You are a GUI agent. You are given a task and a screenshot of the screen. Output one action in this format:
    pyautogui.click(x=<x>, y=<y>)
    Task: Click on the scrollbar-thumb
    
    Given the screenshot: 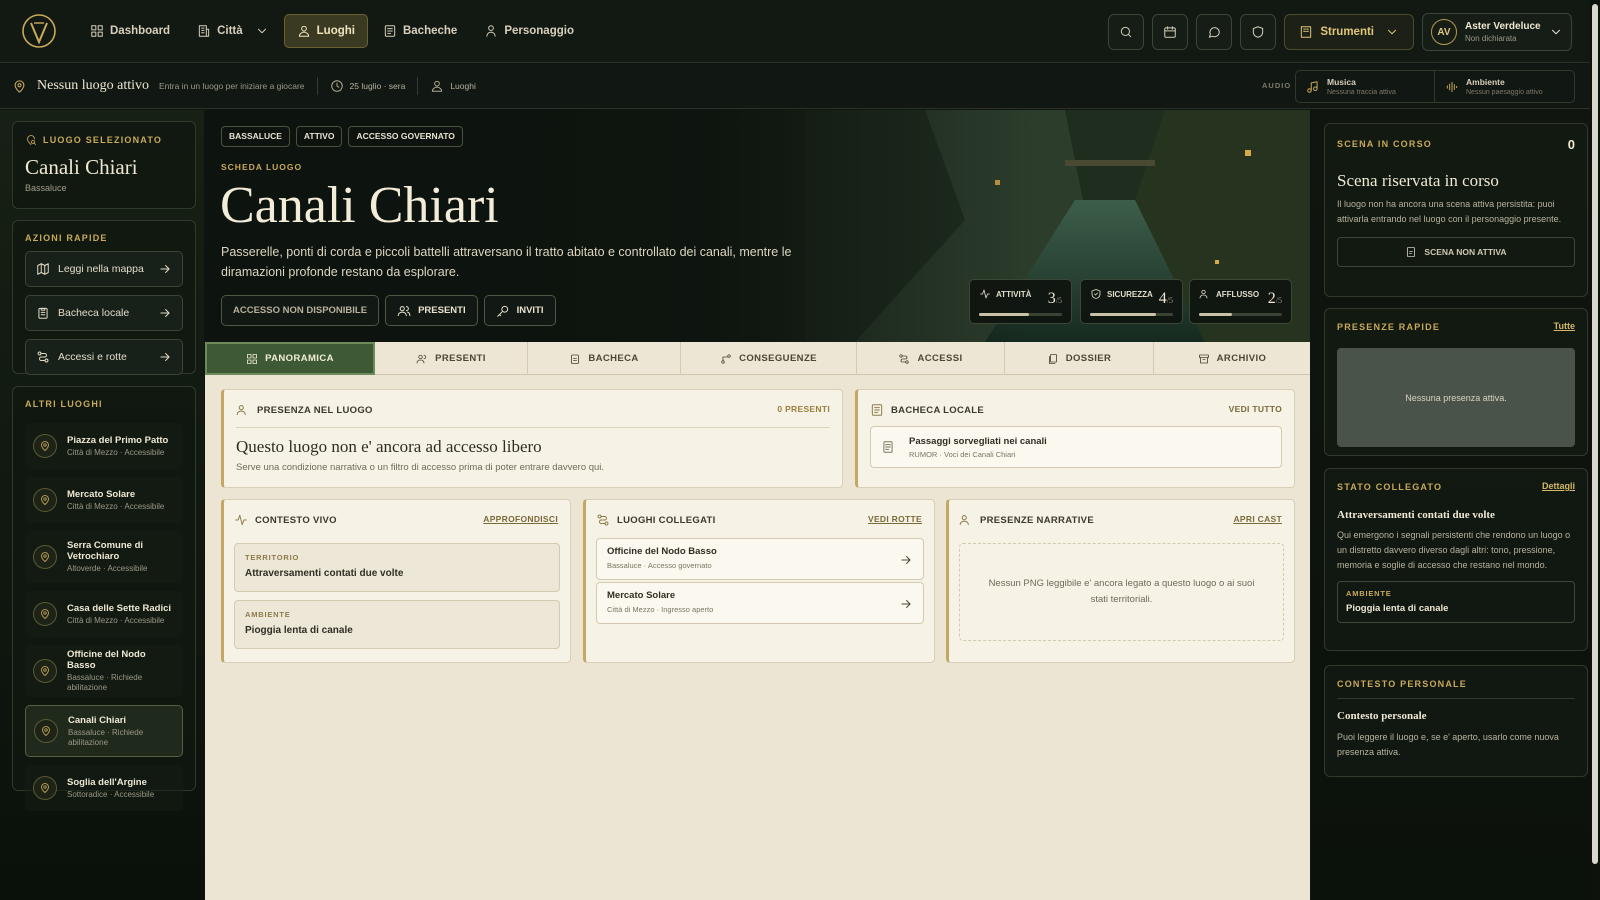 What is the action you would take?
    pyautogui.click(x=1595, y=434)
    